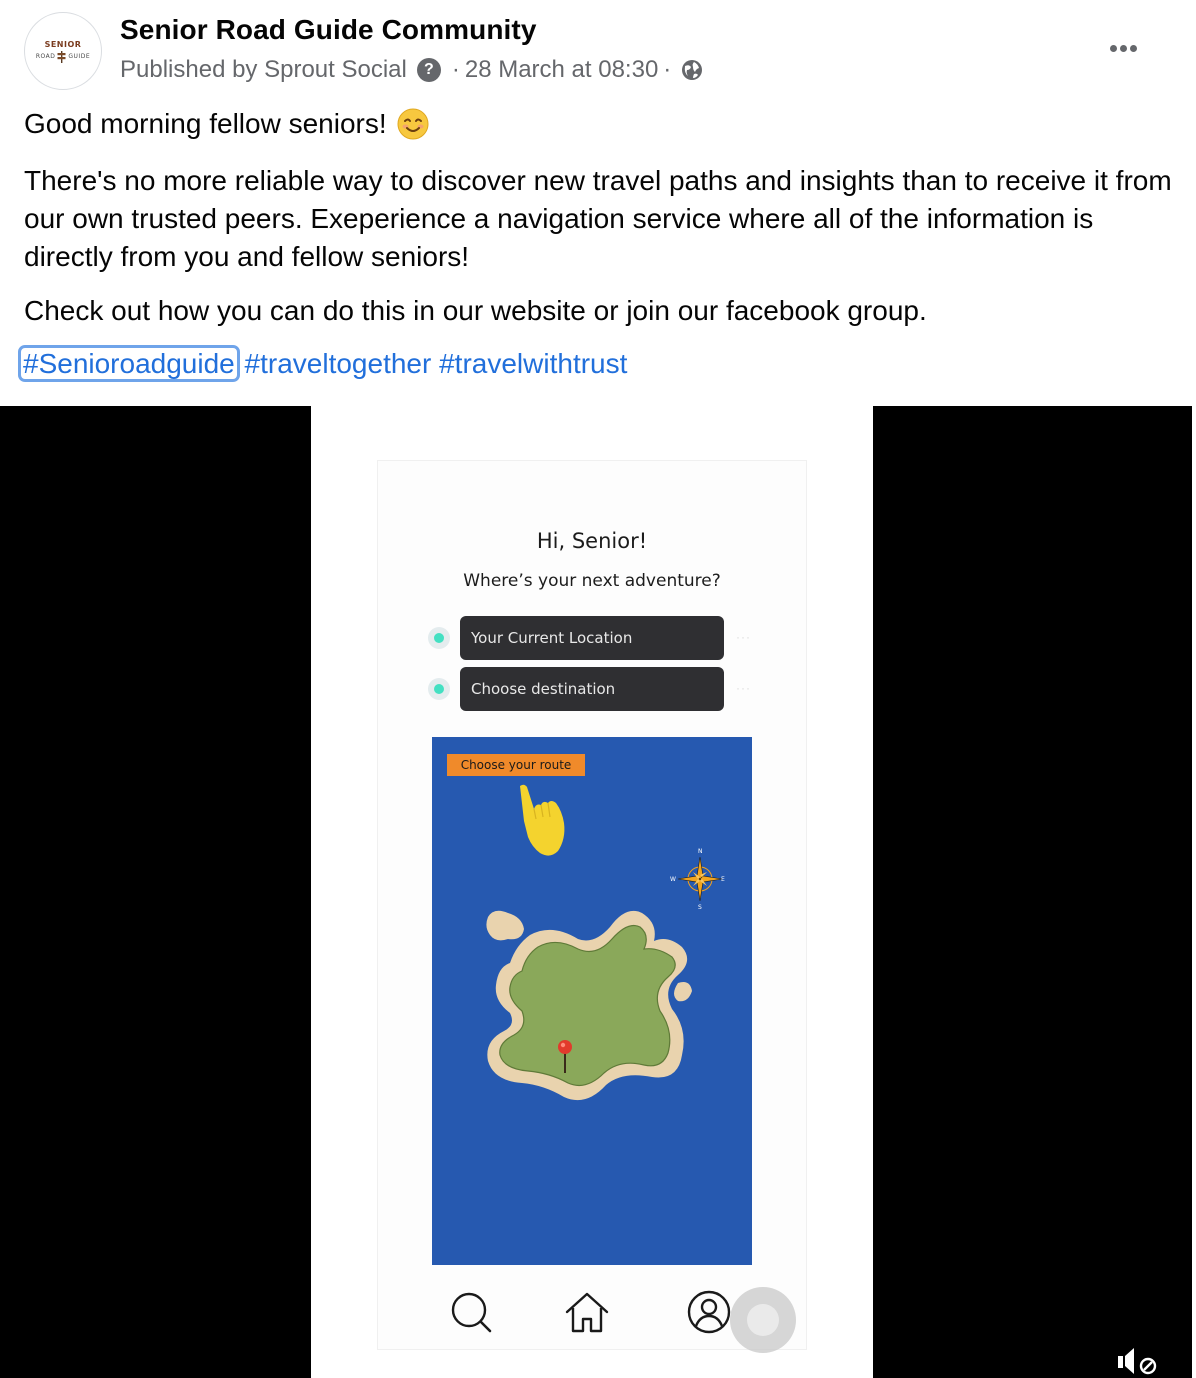  Describe the element at coordinates (592, 541) in the screenshot. I see `app-greeting-title: Hi, Senior!` at that location.